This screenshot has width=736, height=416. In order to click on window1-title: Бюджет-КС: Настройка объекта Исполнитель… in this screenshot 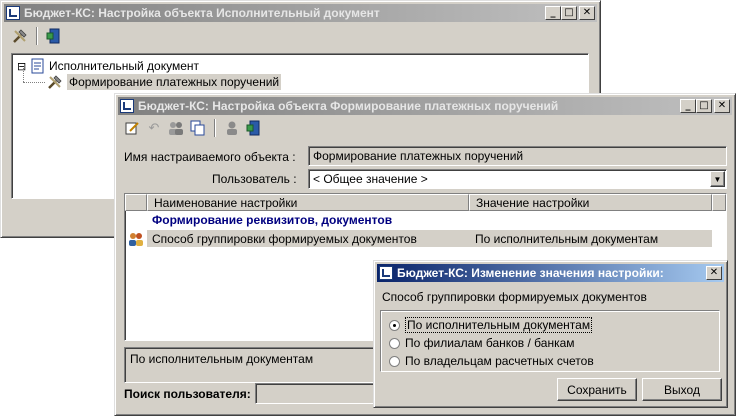, I will do `click(202, 13)`.